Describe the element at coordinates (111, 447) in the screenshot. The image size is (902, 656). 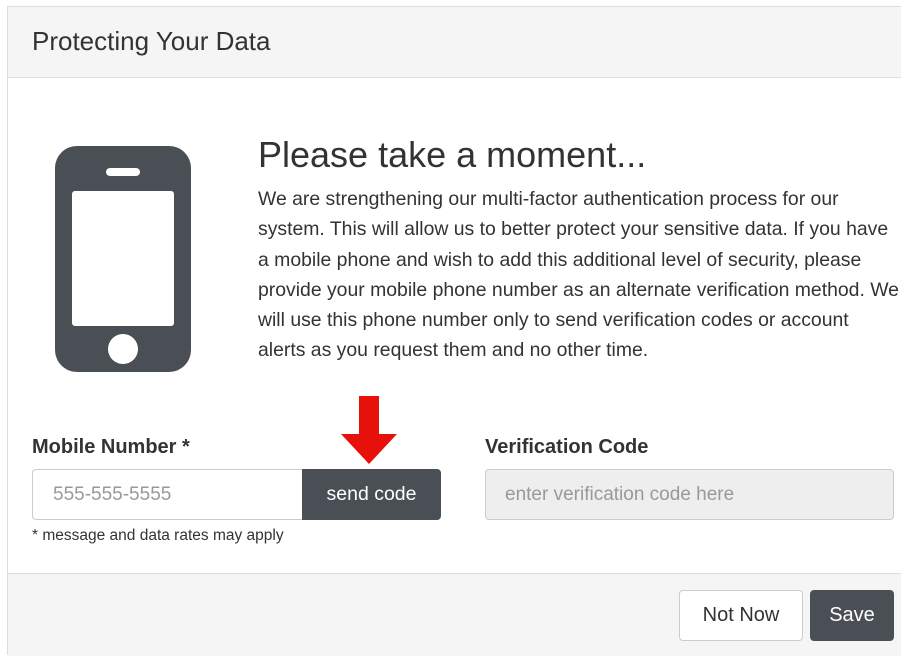
I see `mobile-number-label: Mobile Number *` at that location.